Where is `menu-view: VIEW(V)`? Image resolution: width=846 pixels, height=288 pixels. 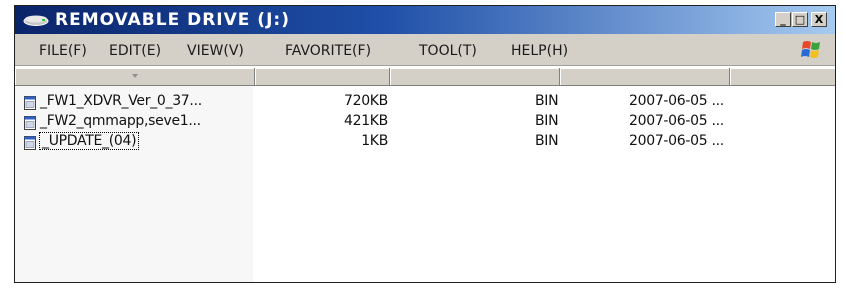
menu-view: VIEW(V) is located at coordinates (215, 51).